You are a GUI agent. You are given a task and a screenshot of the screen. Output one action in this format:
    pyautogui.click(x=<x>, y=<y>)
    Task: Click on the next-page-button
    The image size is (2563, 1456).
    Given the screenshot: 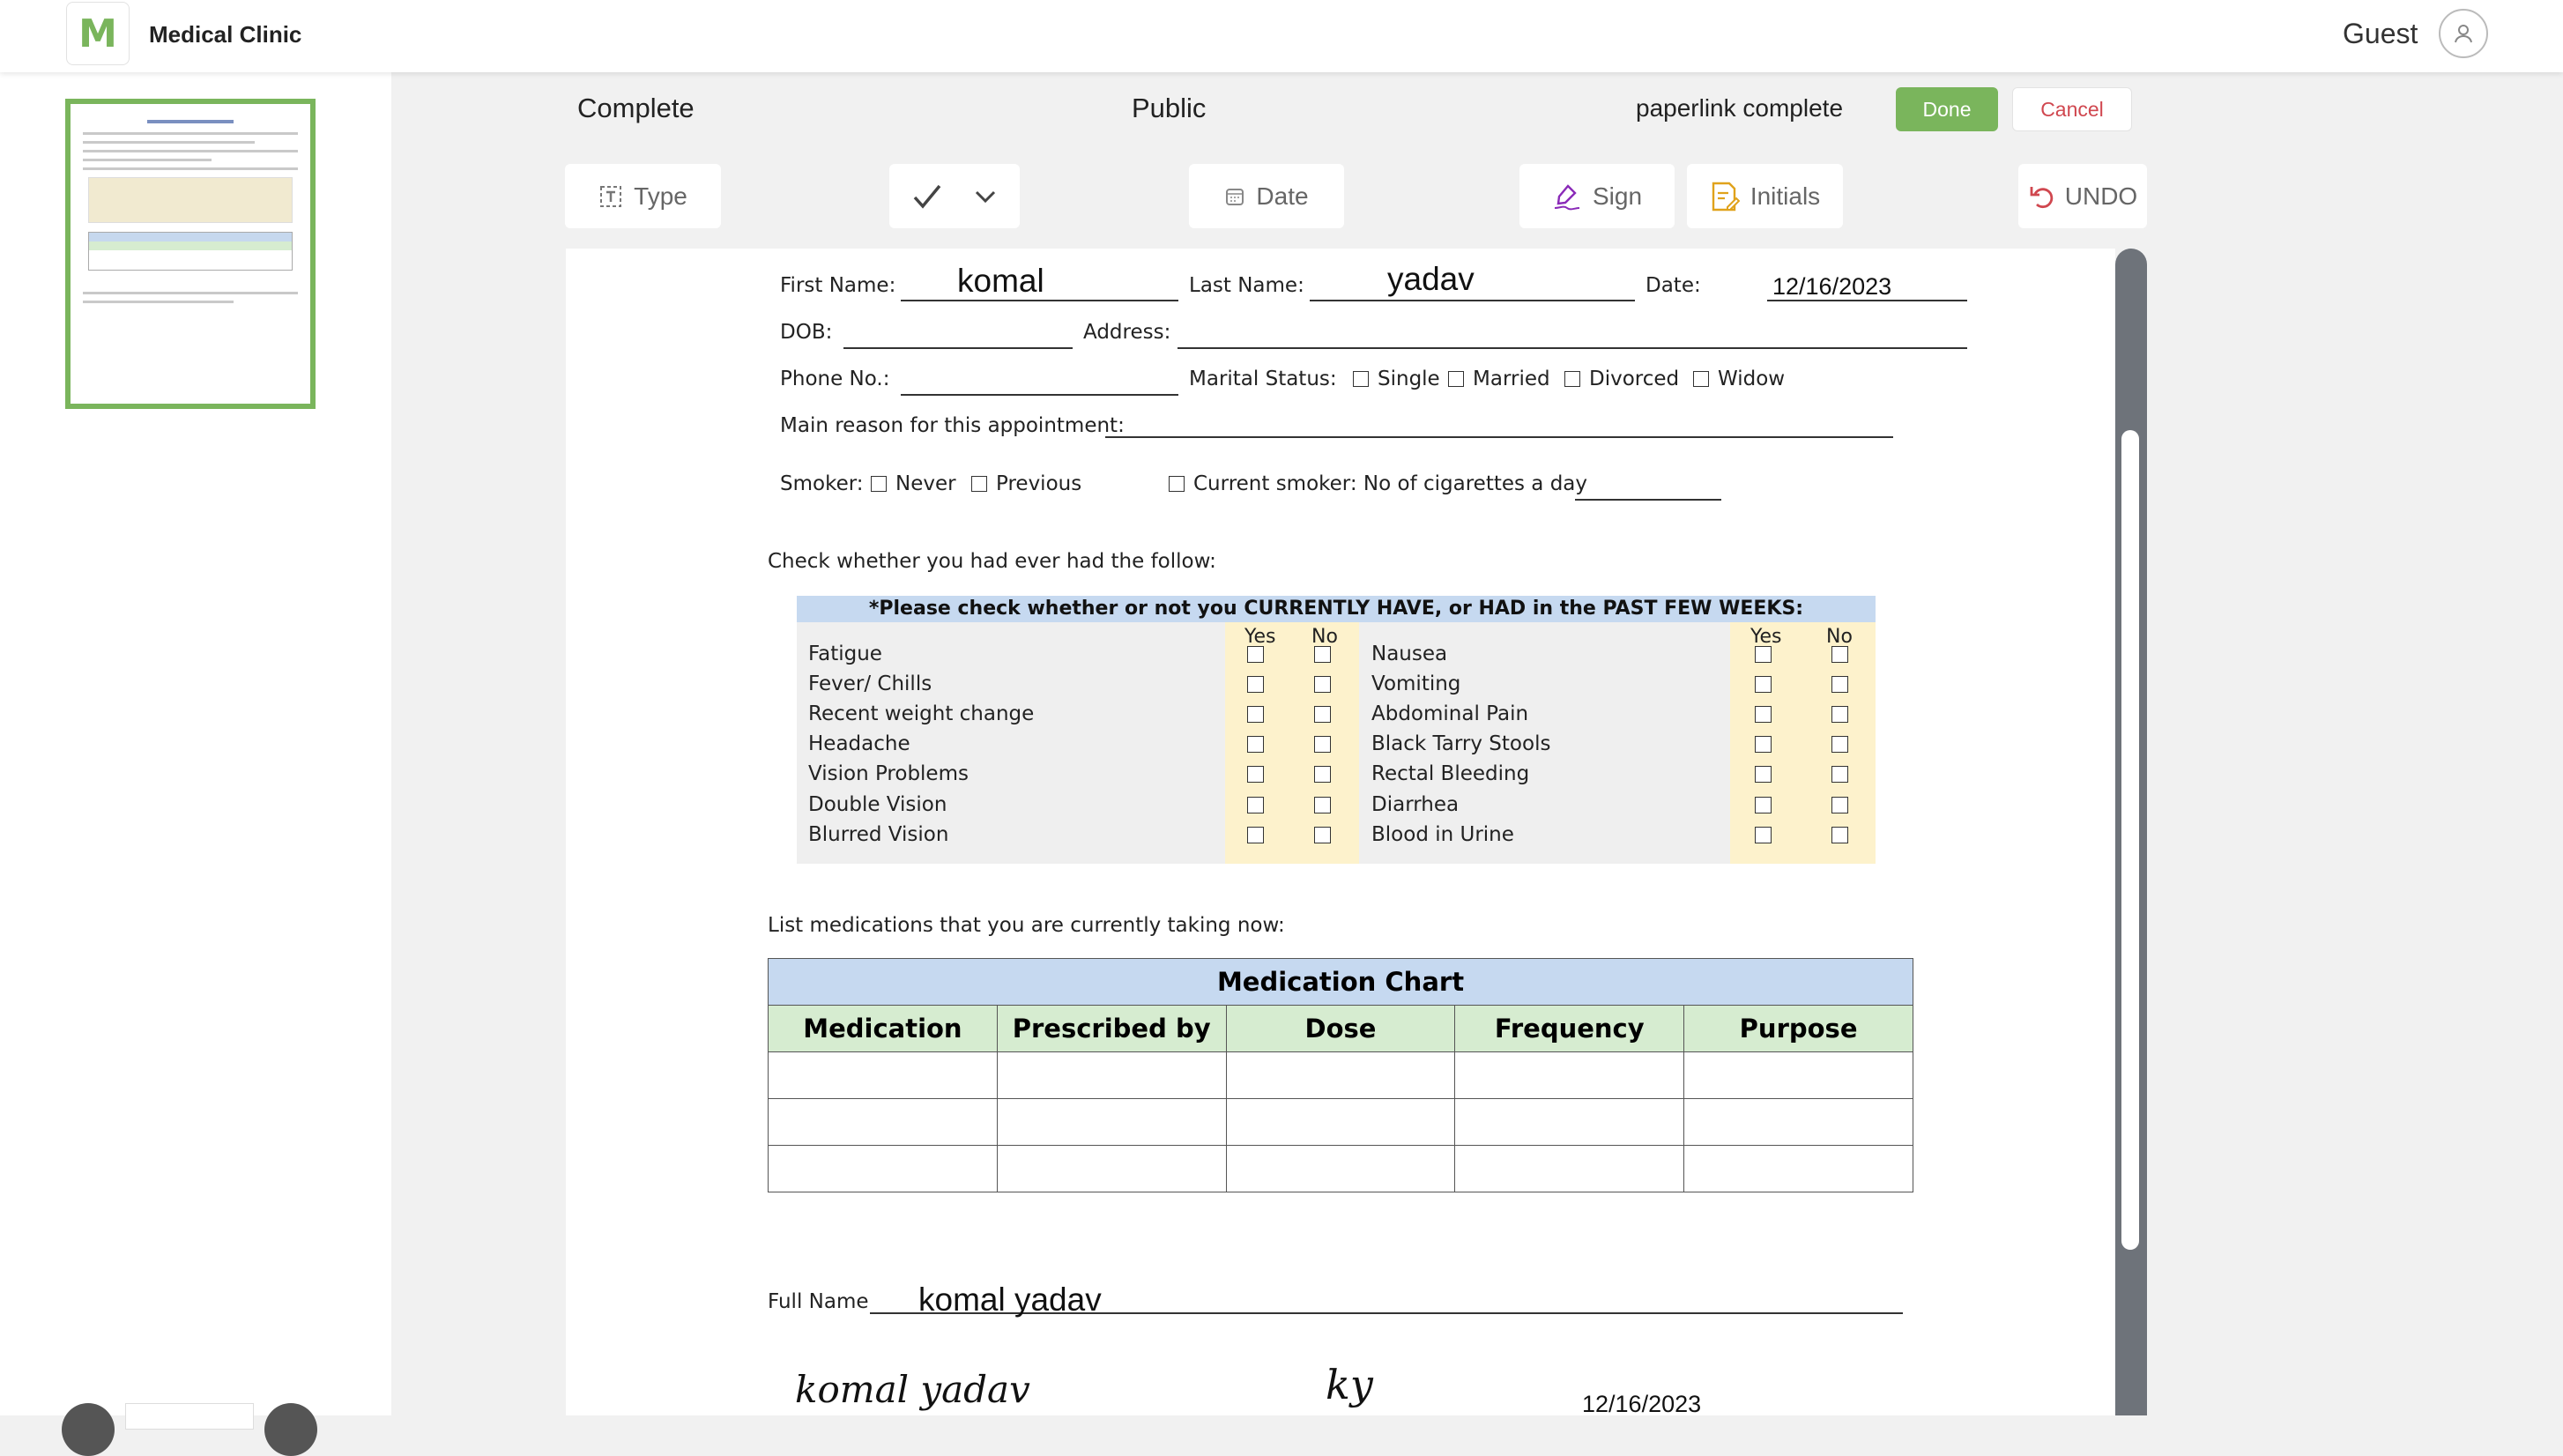 What is the action you would take?
    pyautogui.click(x=290, y=1429)
    